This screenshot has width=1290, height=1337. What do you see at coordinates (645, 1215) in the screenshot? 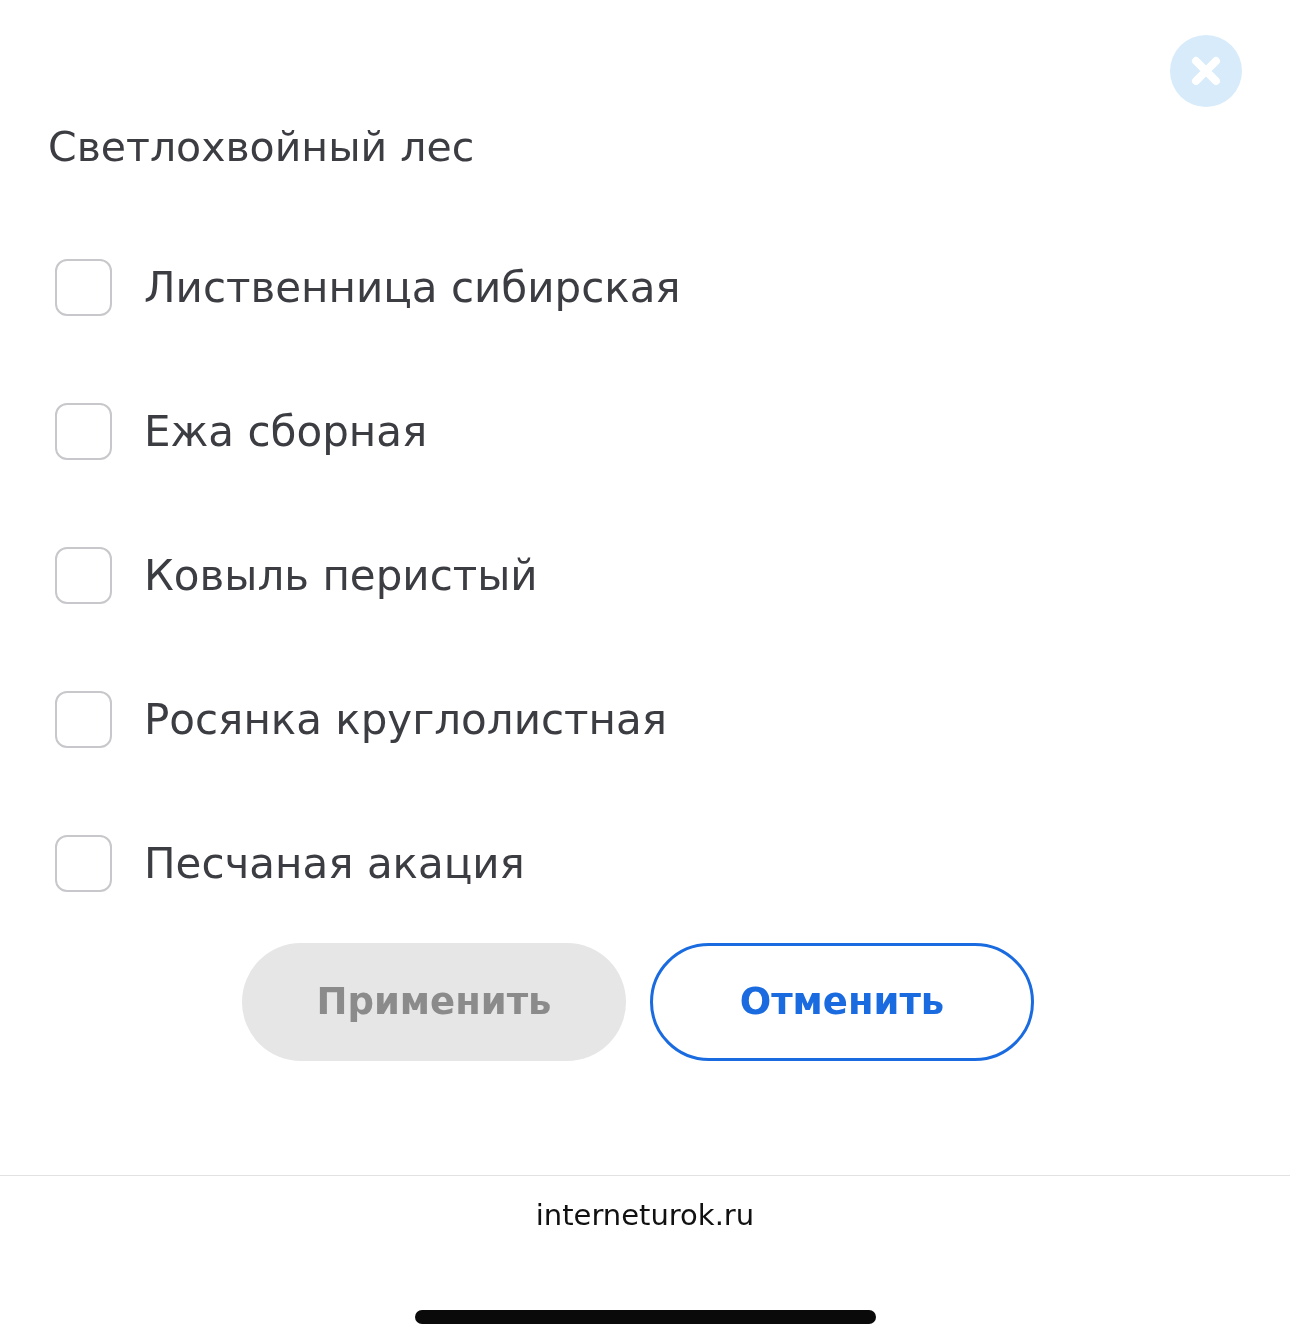
I see `site-address: interneturok.ru` at bounding box center [645, 1215].